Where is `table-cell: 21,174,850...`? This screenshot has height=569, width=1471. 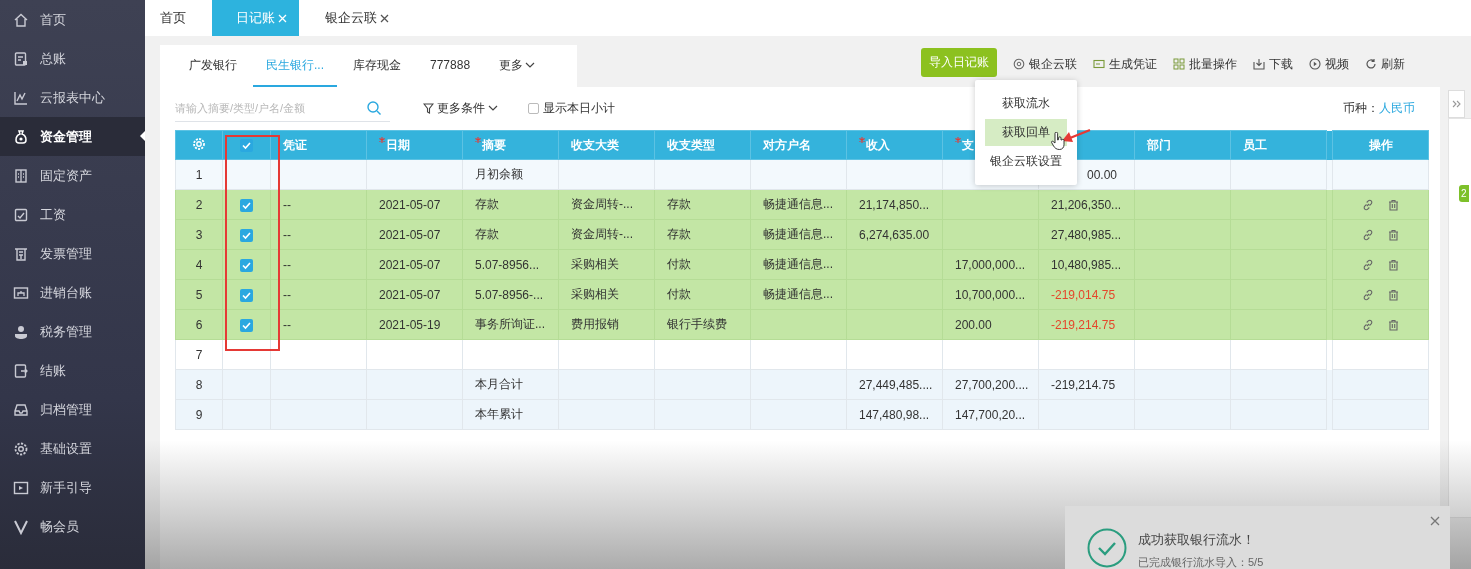
table-cell: 21,174,850... is located at coordinates (894, 204).